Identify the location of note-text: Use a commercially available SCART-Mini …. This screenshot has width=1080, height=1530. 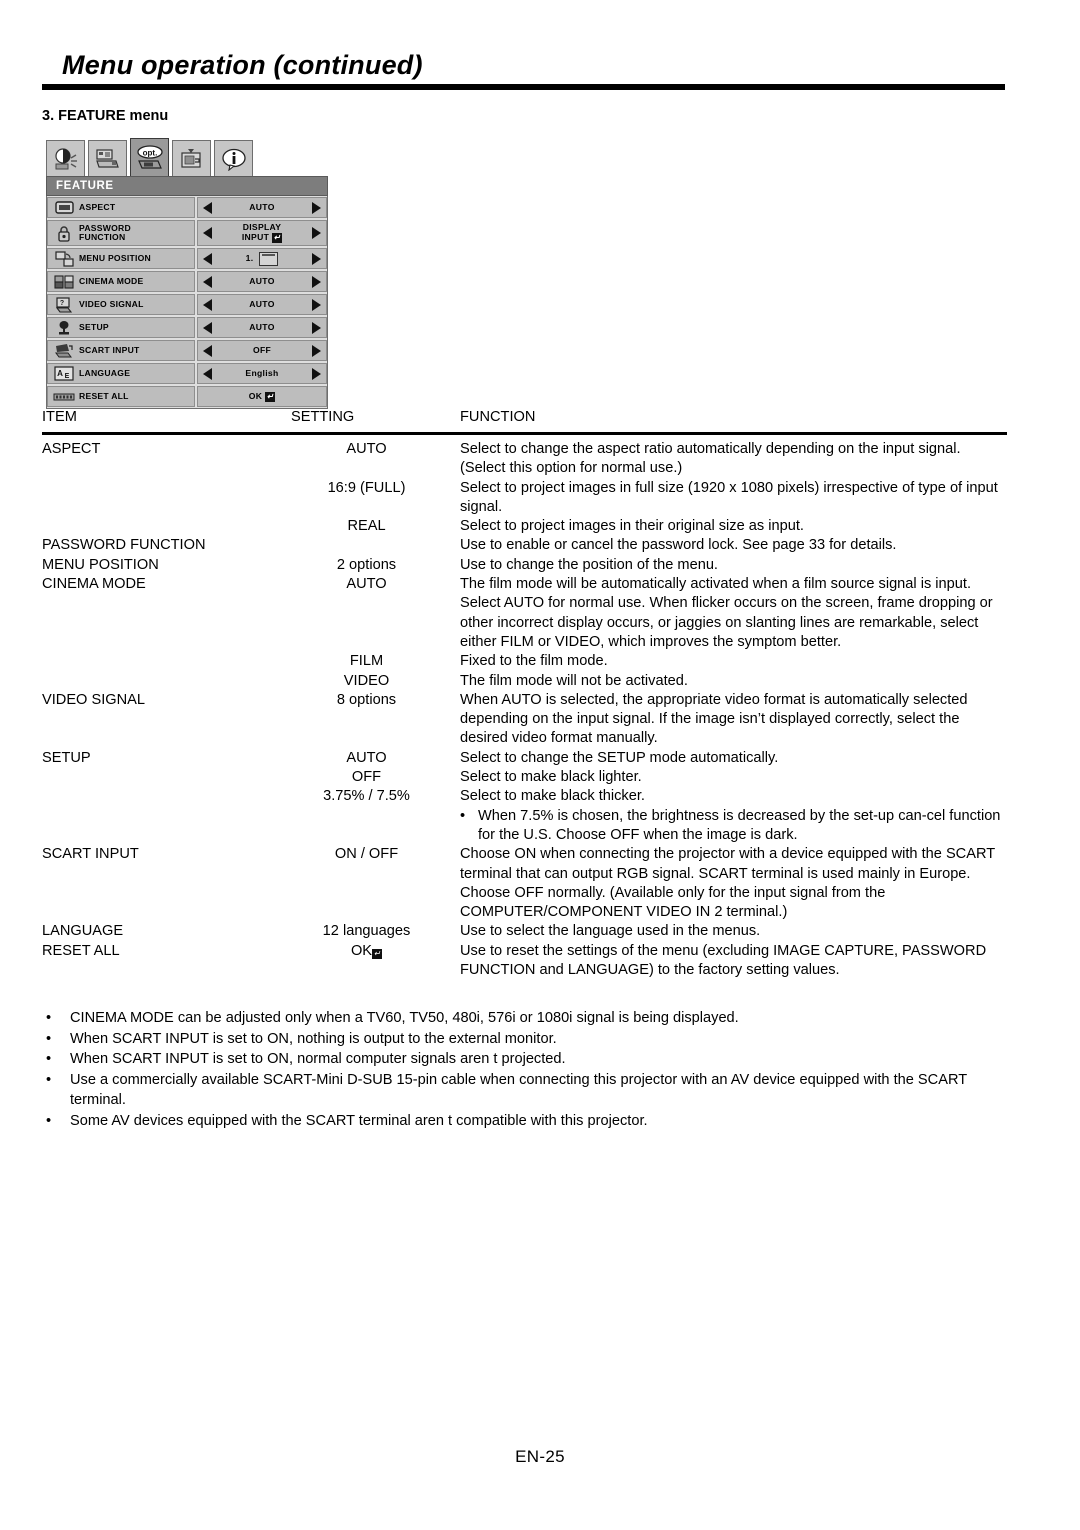
(518, 1090).